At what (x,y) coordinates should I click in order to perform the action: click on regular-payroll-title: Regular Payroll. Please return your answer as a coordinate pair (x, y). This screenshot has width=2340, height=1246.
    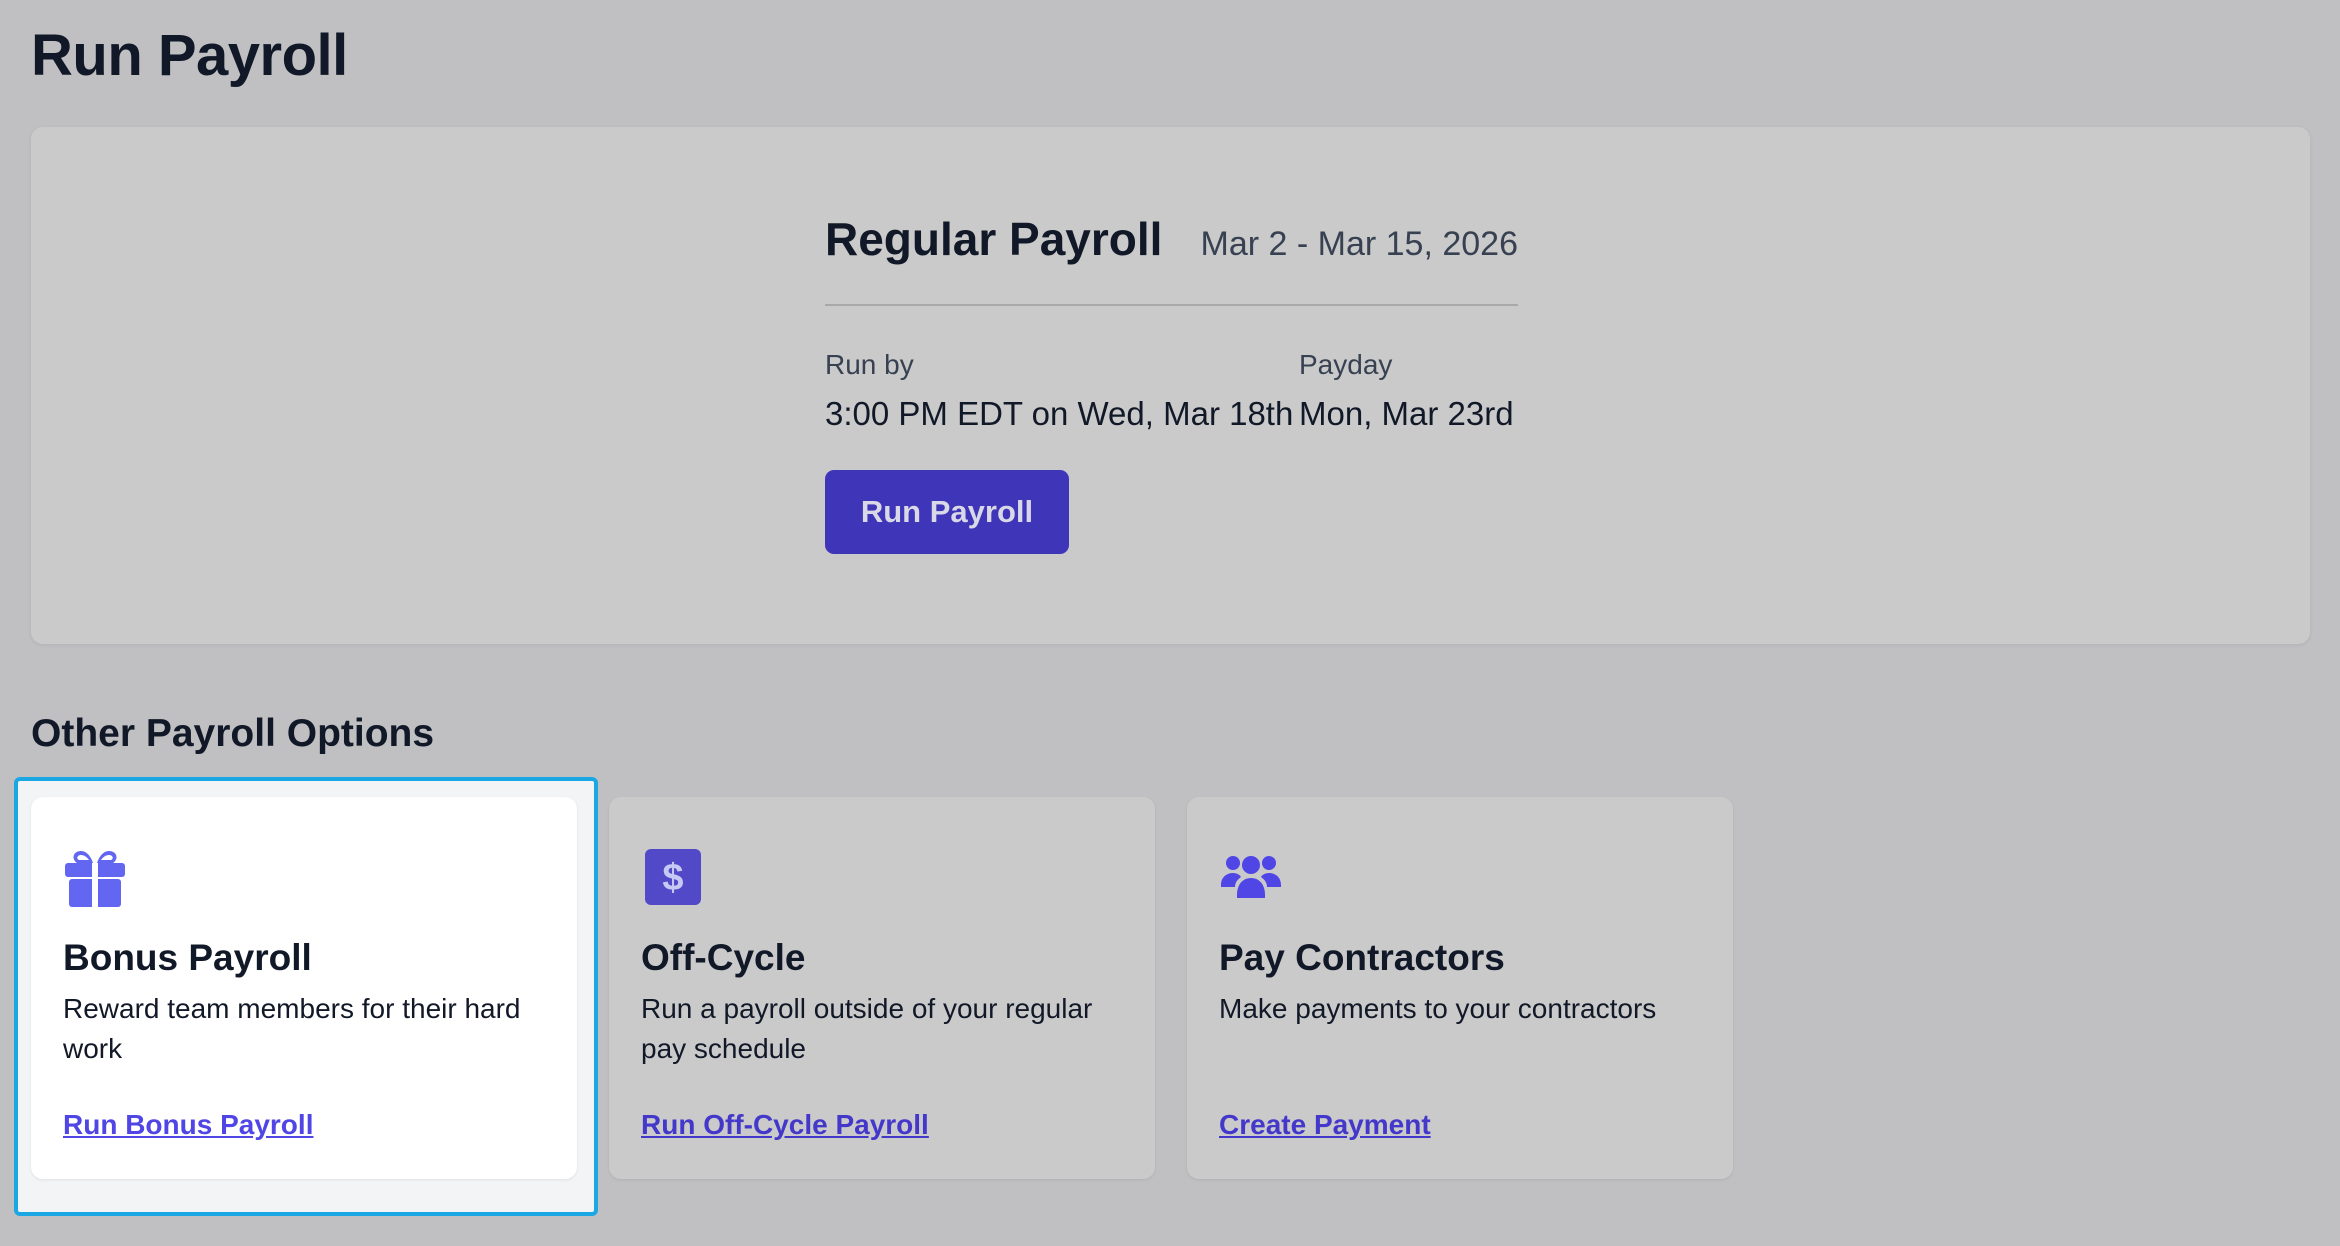
    Looking at the image, I should click on (994, 239).